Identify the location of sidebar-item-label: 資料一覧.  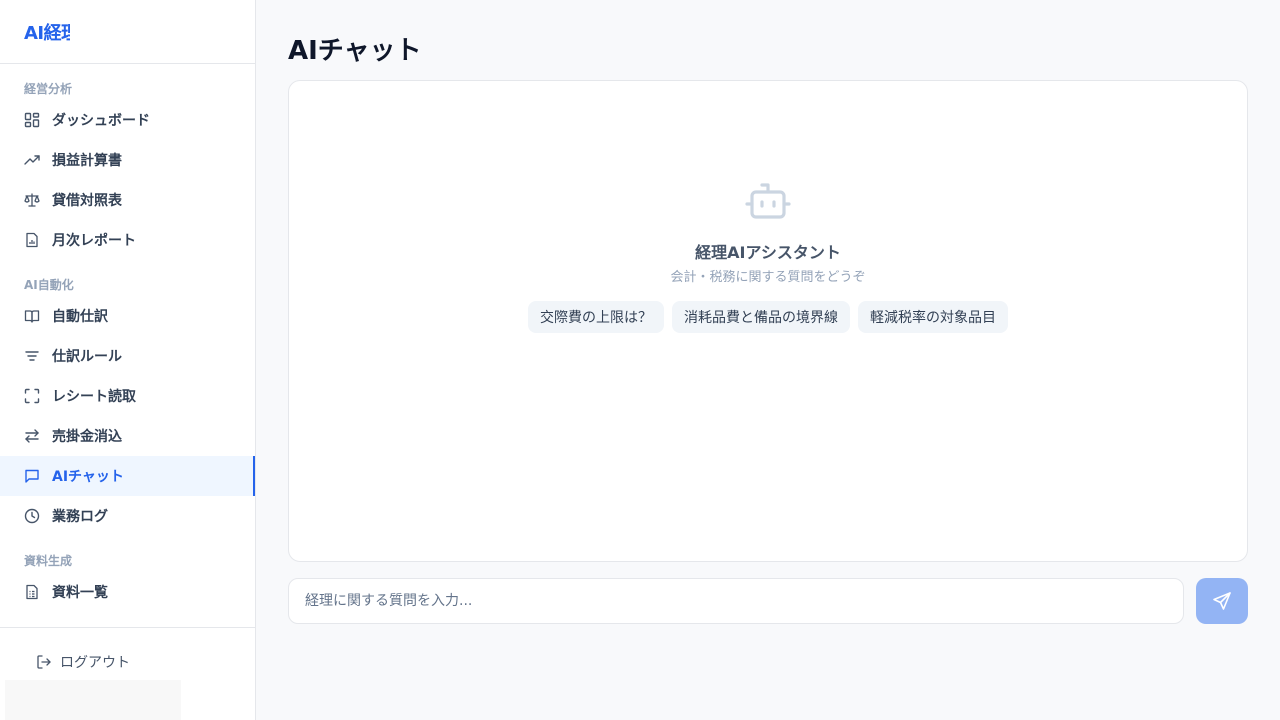
(80, 593).